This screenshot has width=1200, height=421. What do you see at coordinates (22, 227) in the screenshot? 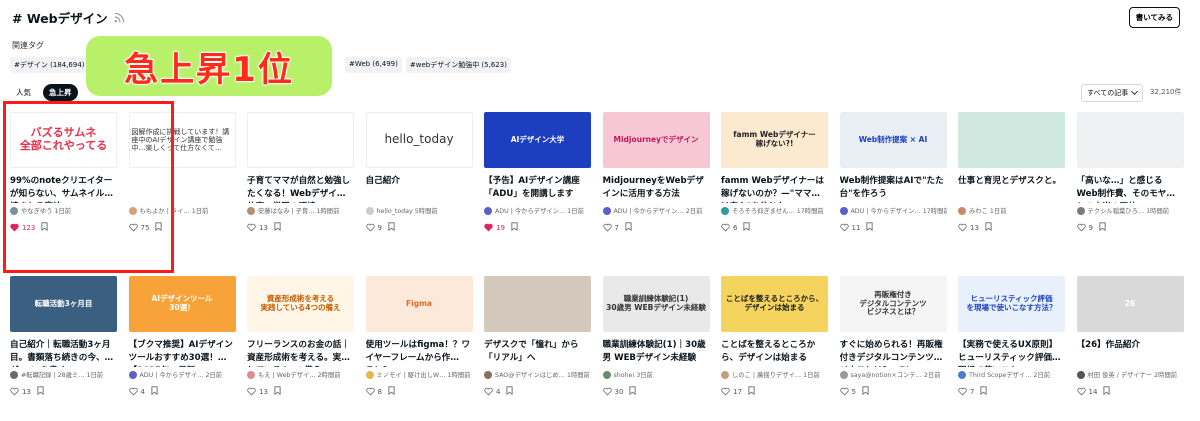
I see `like-button: 123` at bounding box center [22, 227].